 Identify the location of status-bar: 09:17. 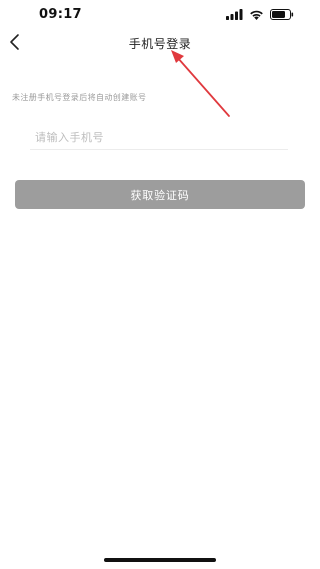
(160, 15).